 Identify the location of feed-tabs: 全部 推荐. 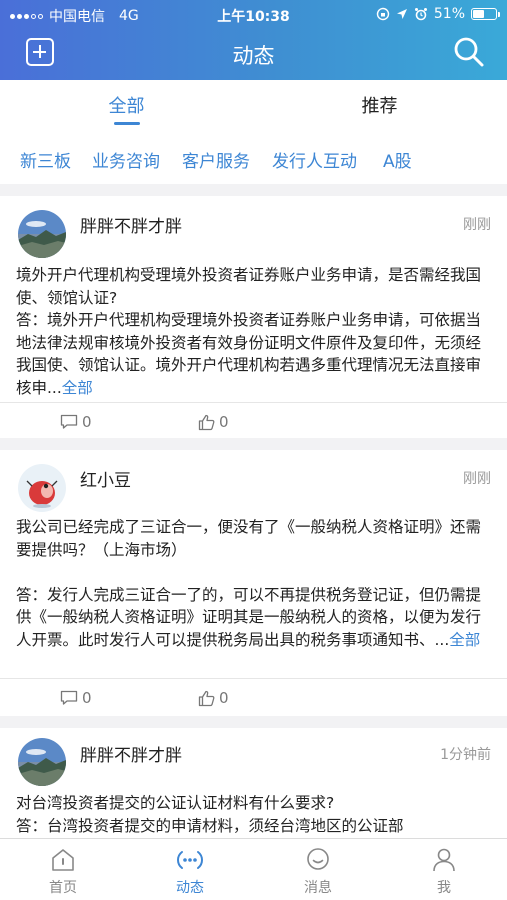
(253, 104).